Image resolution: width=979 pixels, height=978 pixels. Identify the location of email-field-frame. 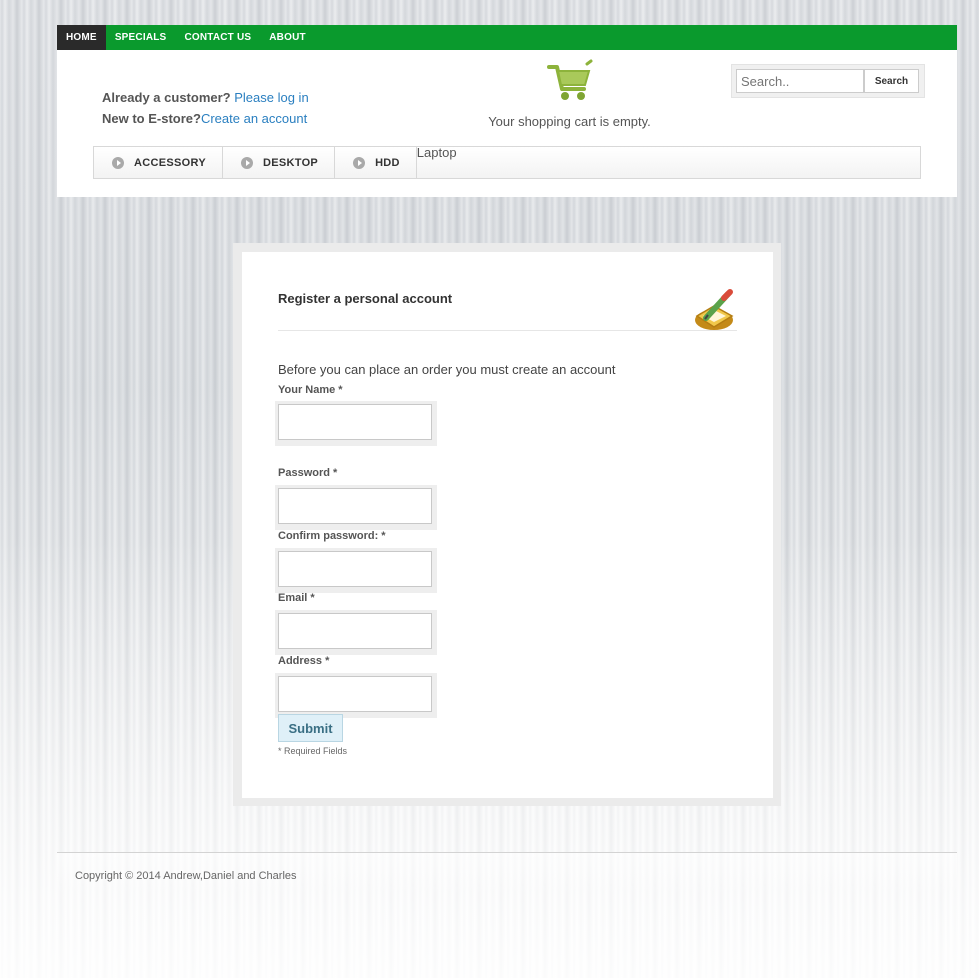
(356, 632).